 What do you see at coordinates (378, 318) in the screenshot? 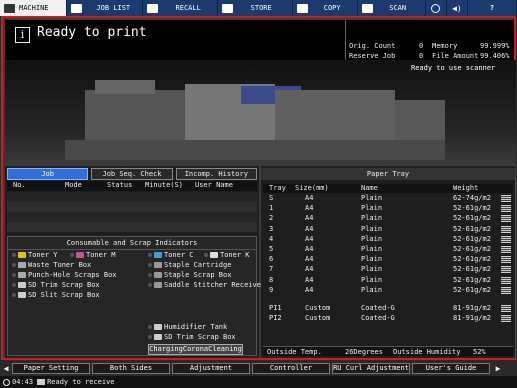
I see `tray-name: Coated-G` at bounding box center [378, 318].